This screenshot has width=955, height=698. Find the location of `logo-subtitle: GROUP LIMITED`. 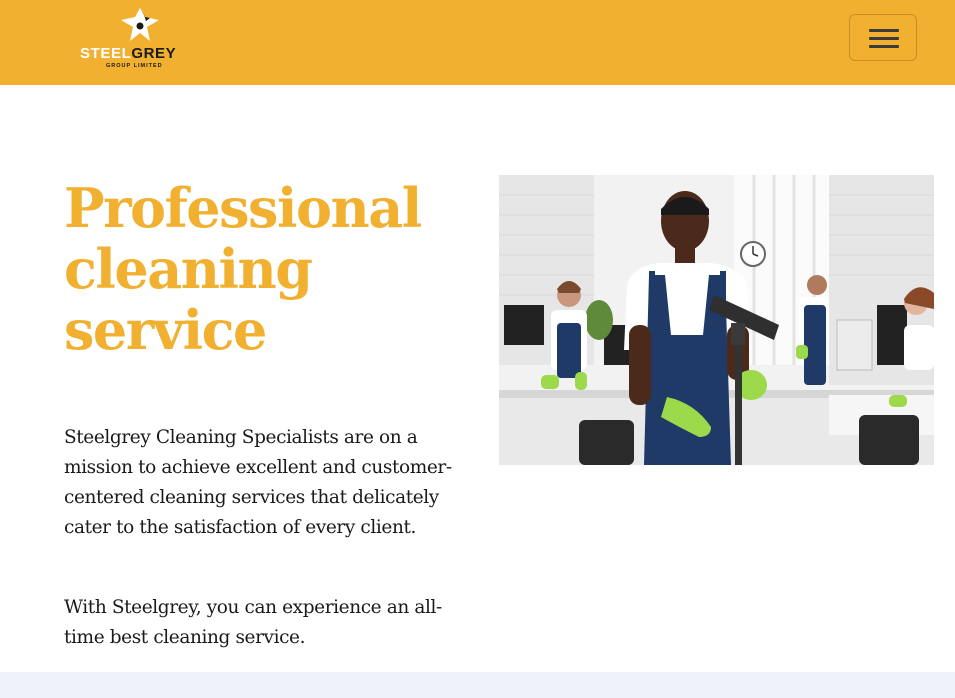

logo-subtitle: GROUP LIMITED is located at coordinates (134, 66).